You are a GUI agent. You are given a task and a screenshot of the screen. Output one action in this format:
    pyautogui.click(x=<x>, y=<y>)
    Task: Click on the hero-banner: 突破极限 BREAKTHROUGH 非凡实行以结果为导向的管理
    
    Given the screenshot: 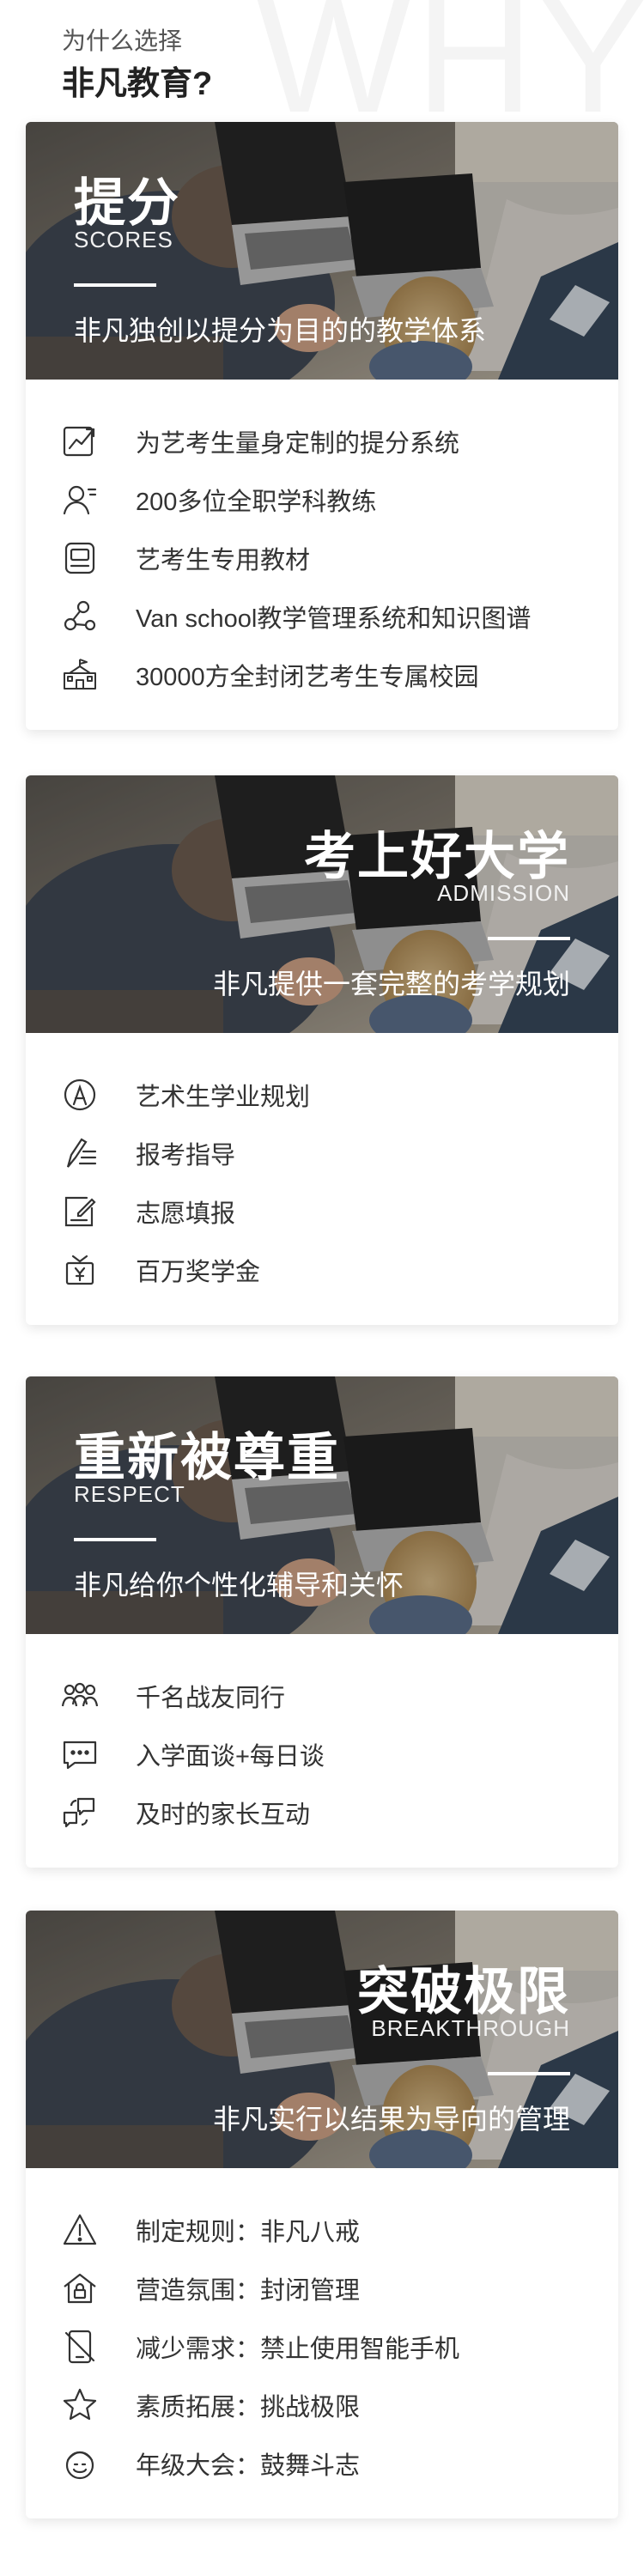 What is the action you would take?
    pyautogui.click(x=322, y=2040)
    